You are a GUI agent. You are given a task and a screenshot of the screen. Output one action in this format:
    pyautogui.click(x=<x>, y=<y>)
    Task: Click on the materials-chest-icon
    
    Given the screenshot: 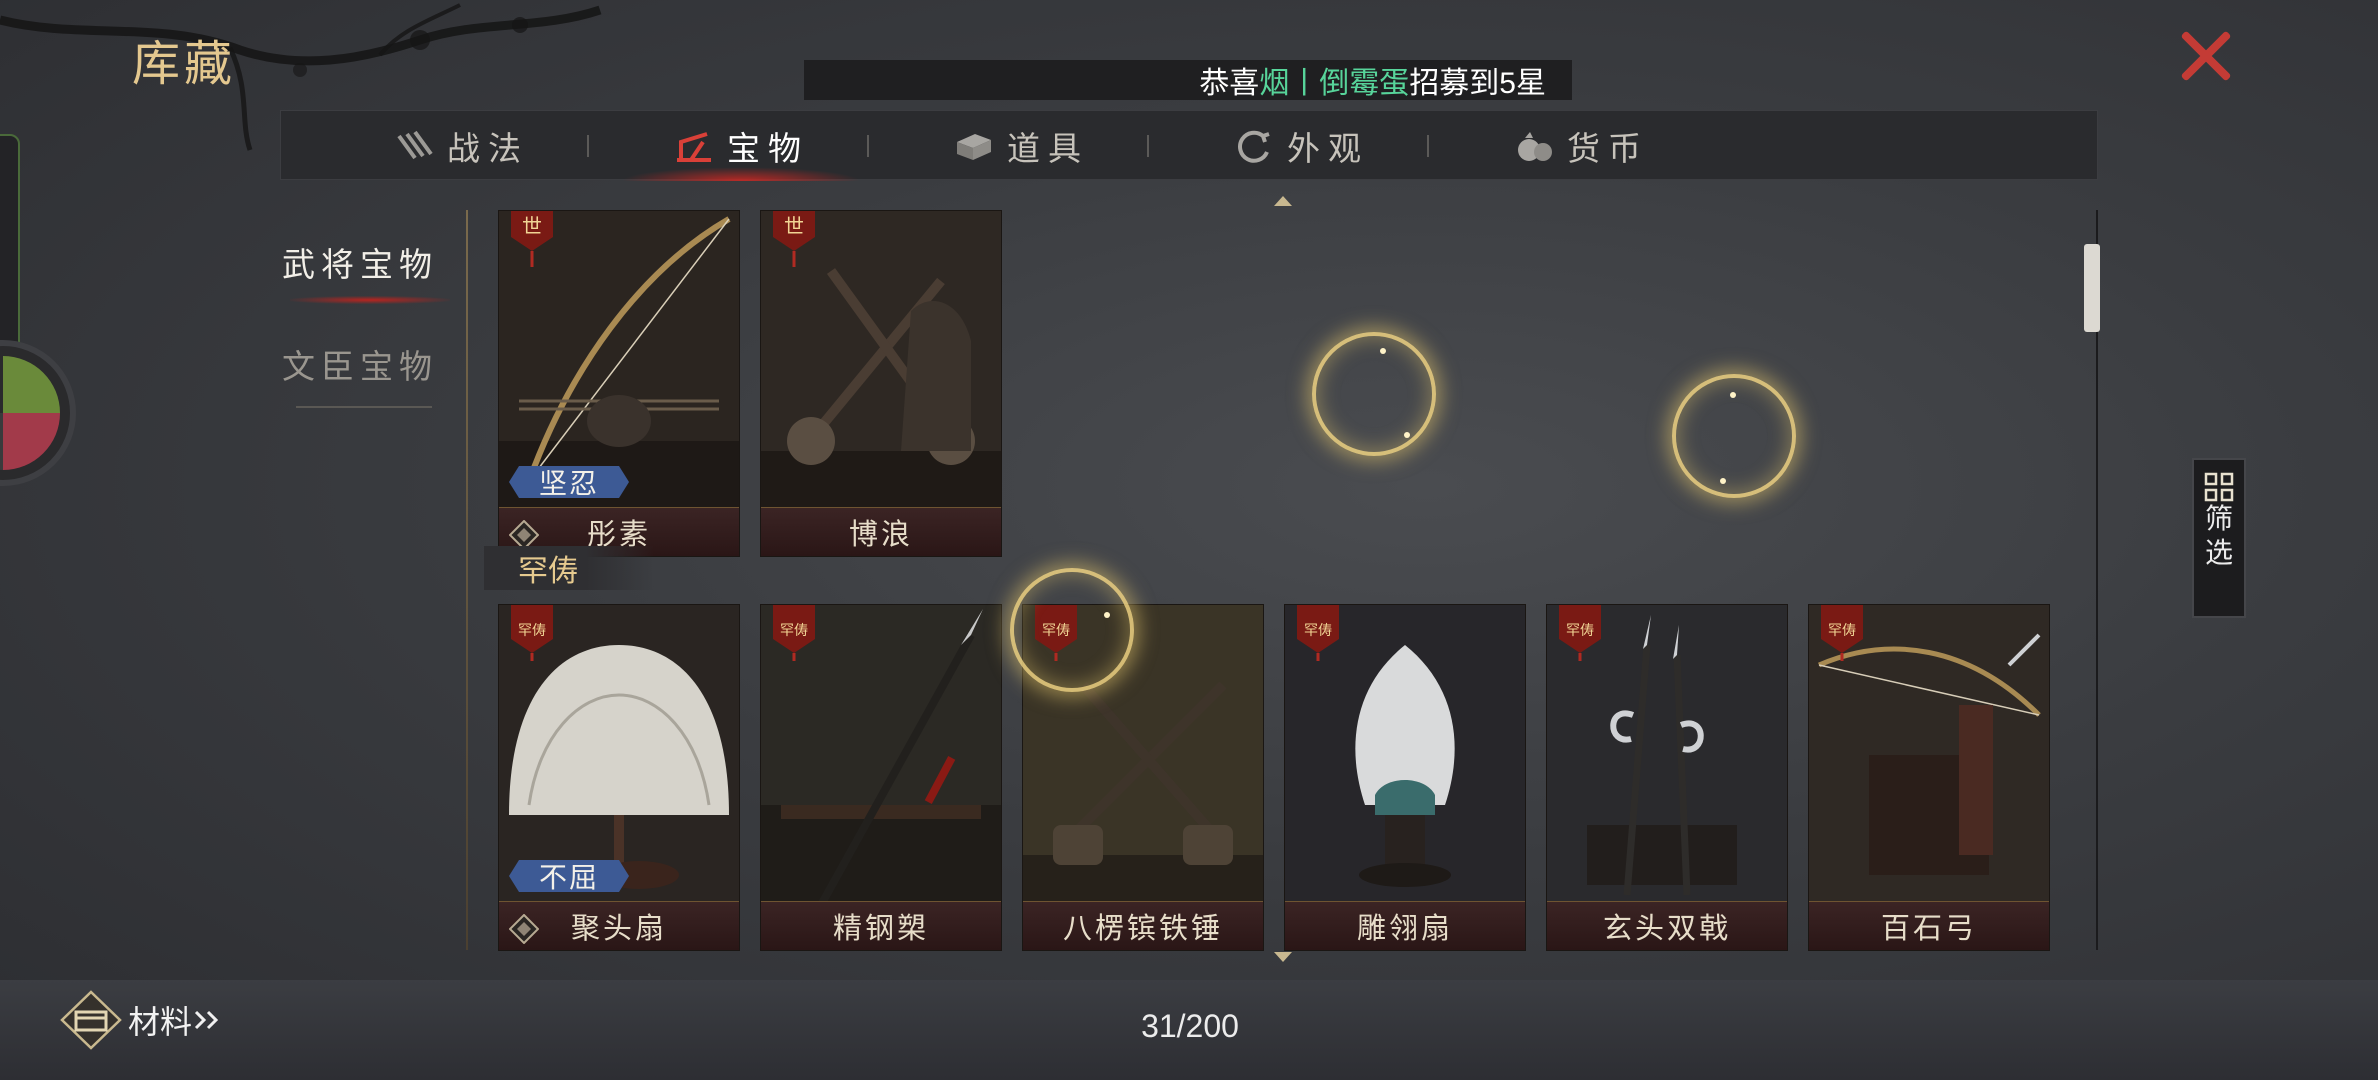 What is the action you would take?
    pyautogui.click(x=91, y=1020)
    